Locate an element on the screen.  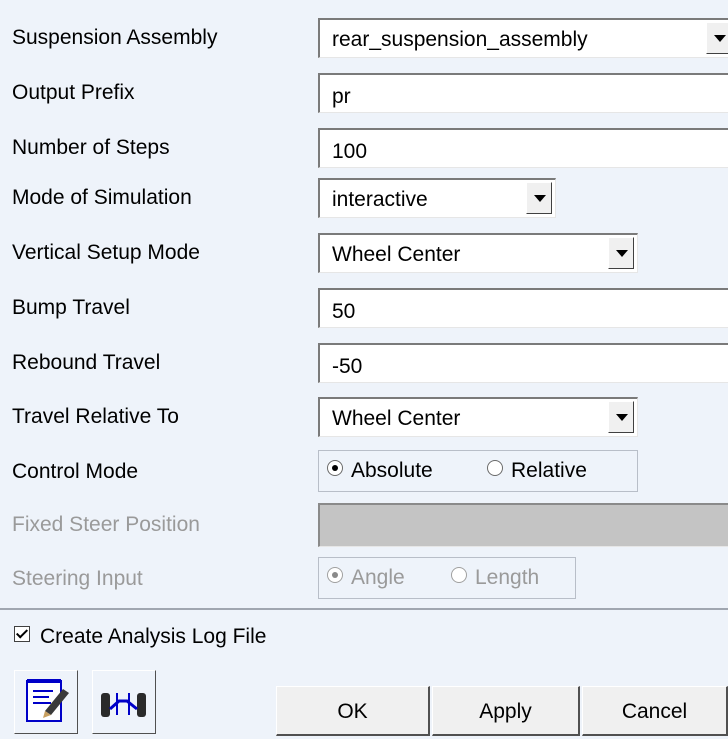
number-of-steps-input: 100 is located at coordinates (523, 148).